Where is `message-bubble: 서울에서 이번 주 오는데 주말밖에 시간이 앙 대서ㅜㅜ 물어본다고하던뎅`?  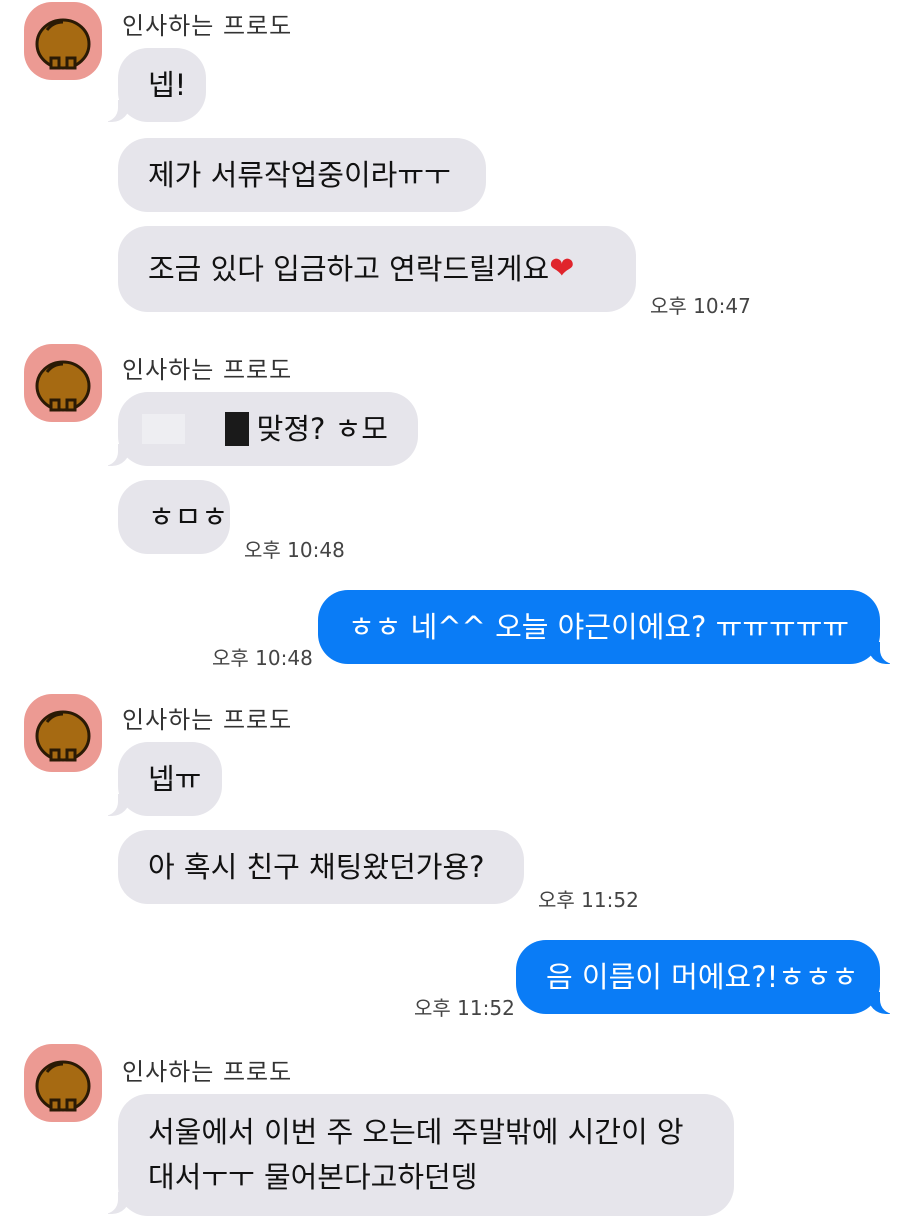
message-bubble: 서울에서 이번 주 오는데 주말밖에 시간이 앙 대서ㅜㅜ 물어본다고하던뎅 is located at coordinates (426, 1155).